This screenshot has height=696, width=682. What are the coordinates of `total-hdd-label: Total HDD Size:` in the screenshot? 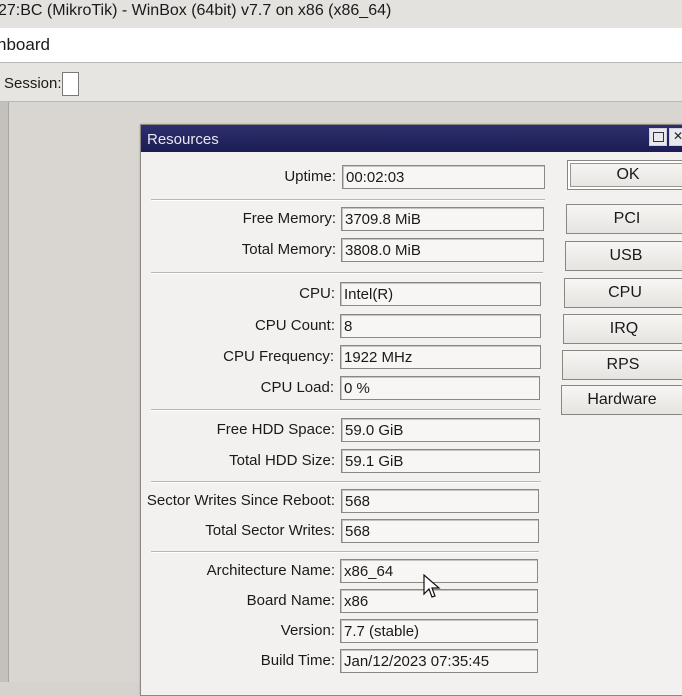 It's located at (282, 460).